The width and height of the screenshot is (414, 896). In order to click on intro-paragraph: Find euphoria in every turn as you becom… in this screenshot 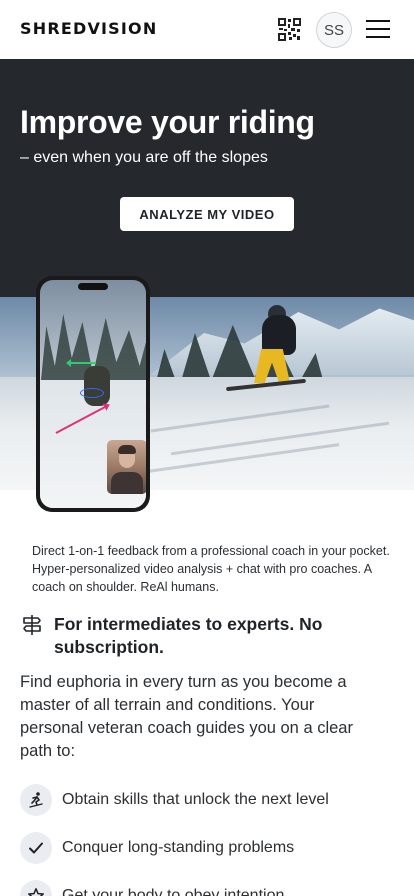, I will do `click(186, 716)`.